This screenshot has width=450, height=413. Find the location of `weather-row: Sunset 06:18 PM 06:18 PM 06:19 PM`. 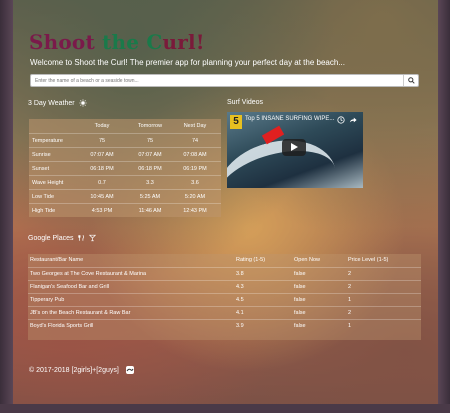

weather-row: Sunset 06:18 PM 06:18 PM 06:19 PM is located at coordinates (125, 168).